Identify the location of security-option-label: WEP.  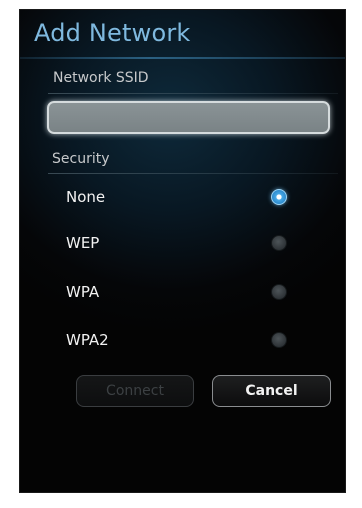
(83, 243).